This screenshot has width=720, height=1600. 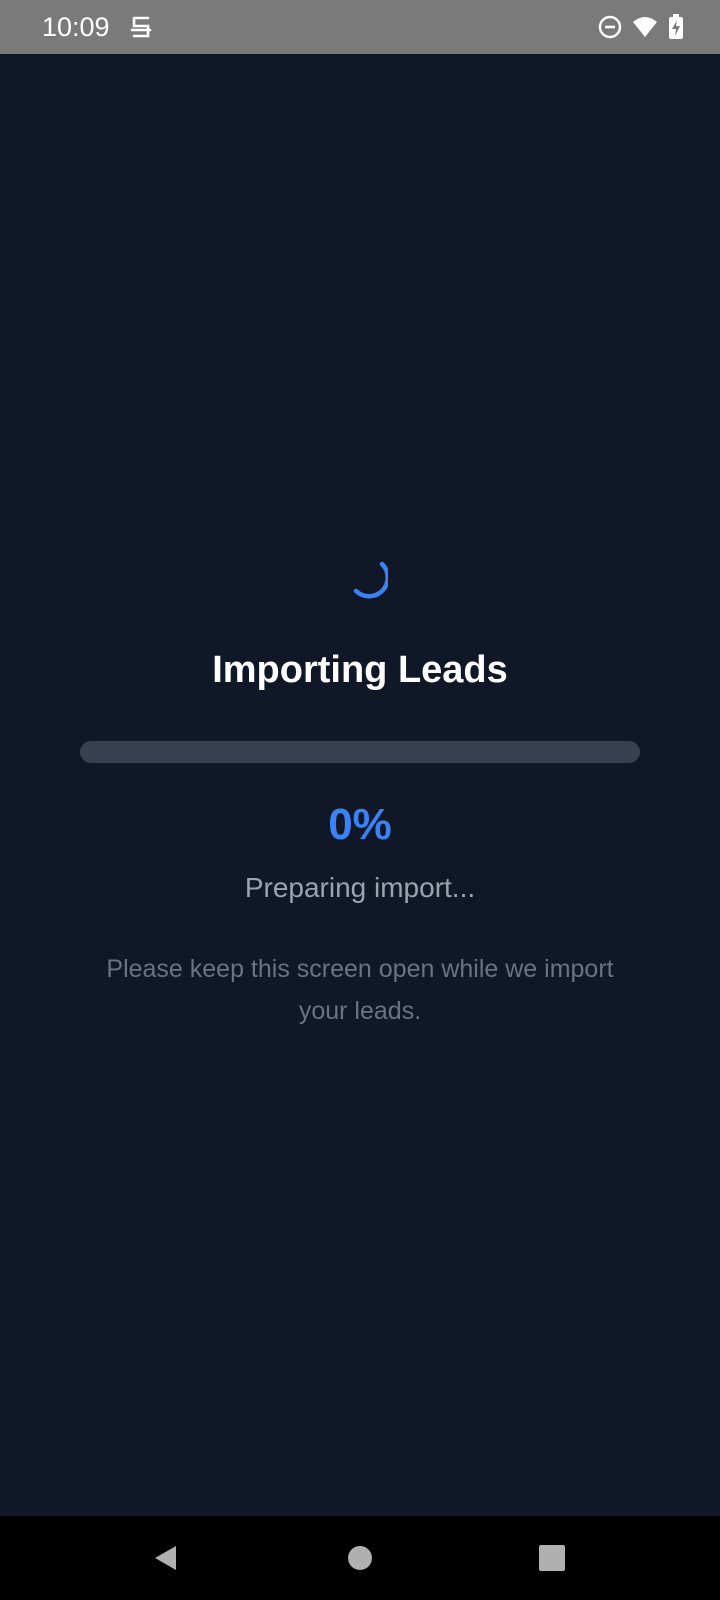 I want to click on loading-spinner-icon, so click(x=370, y=580).